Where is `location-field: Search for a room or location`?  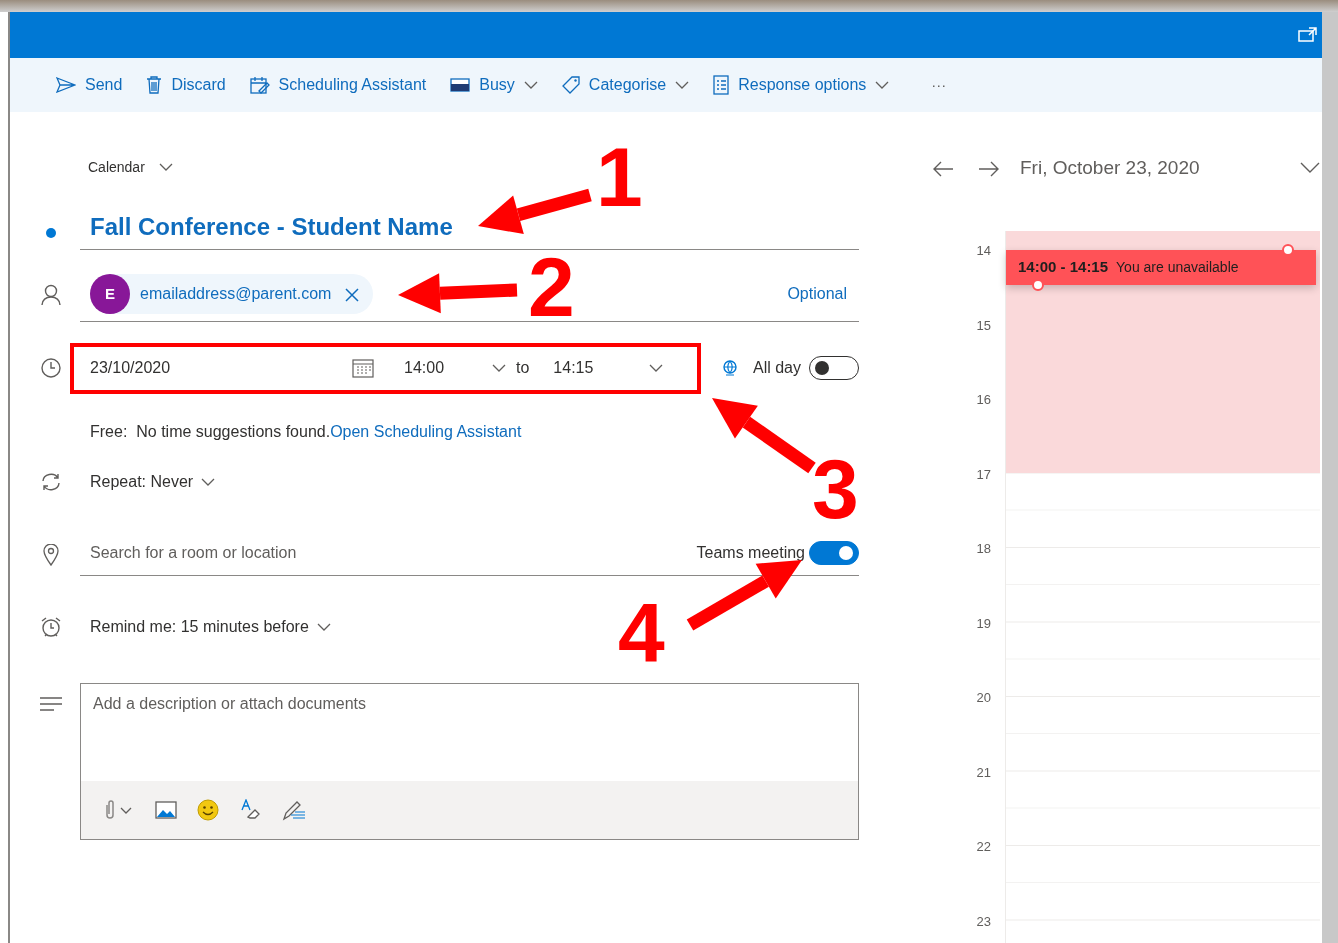 location-field: Search for a room or location is located at coordinates (388, 552).